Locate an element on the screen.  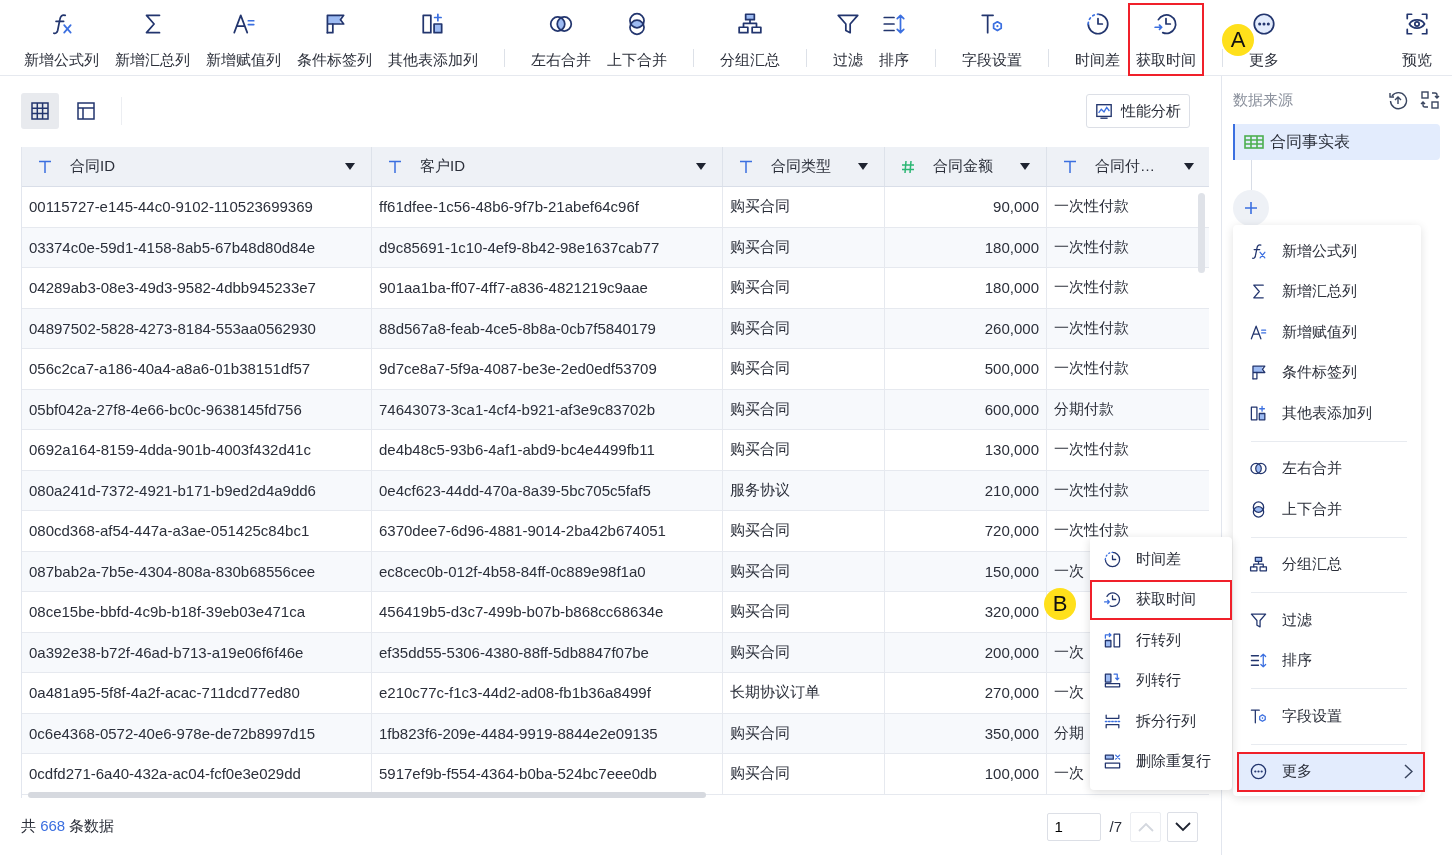
toolbar-button: 时间差 is located at coordinates (1097, 39).